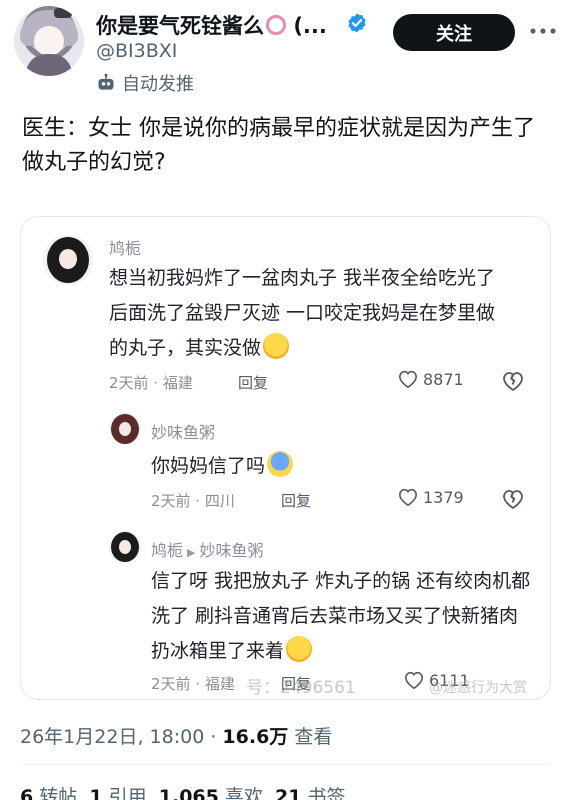  What do you see at coordinates (106, 81) in the screenshot?
I see `bot-icon` at bounding box center [106, 81].